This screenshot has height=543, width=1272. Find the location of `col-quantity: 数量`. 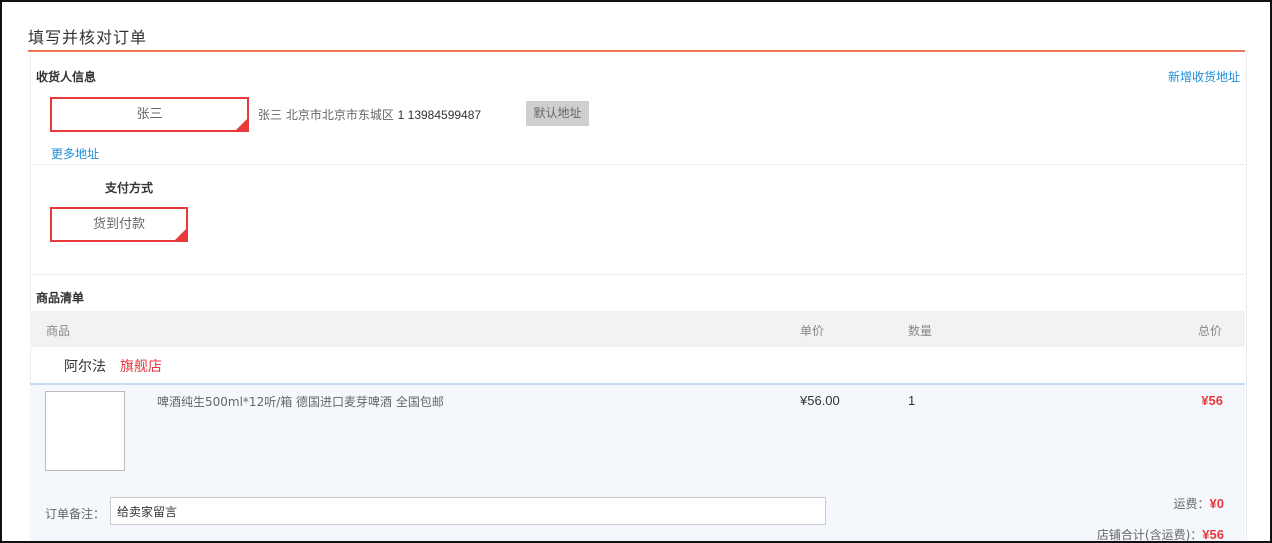

col-quantity: 数量 is located at coordinates (920, 331).